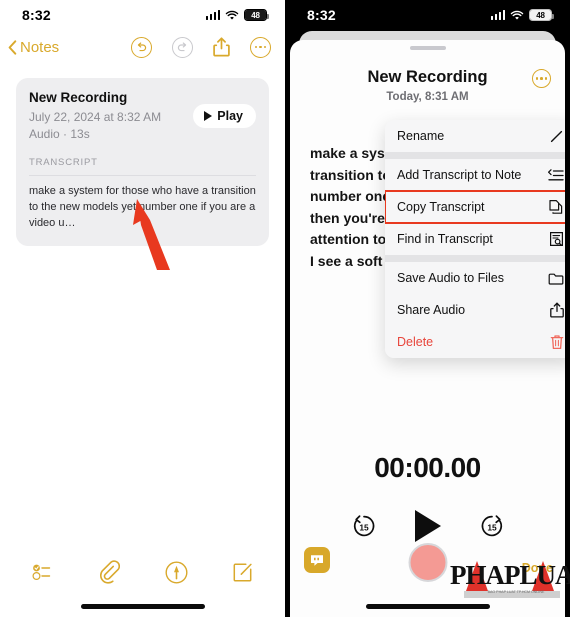 Image resolution: width=570 pixels, height=617 pixels. I want to click on skip-back-15-icon: 15, so click(364, 526).